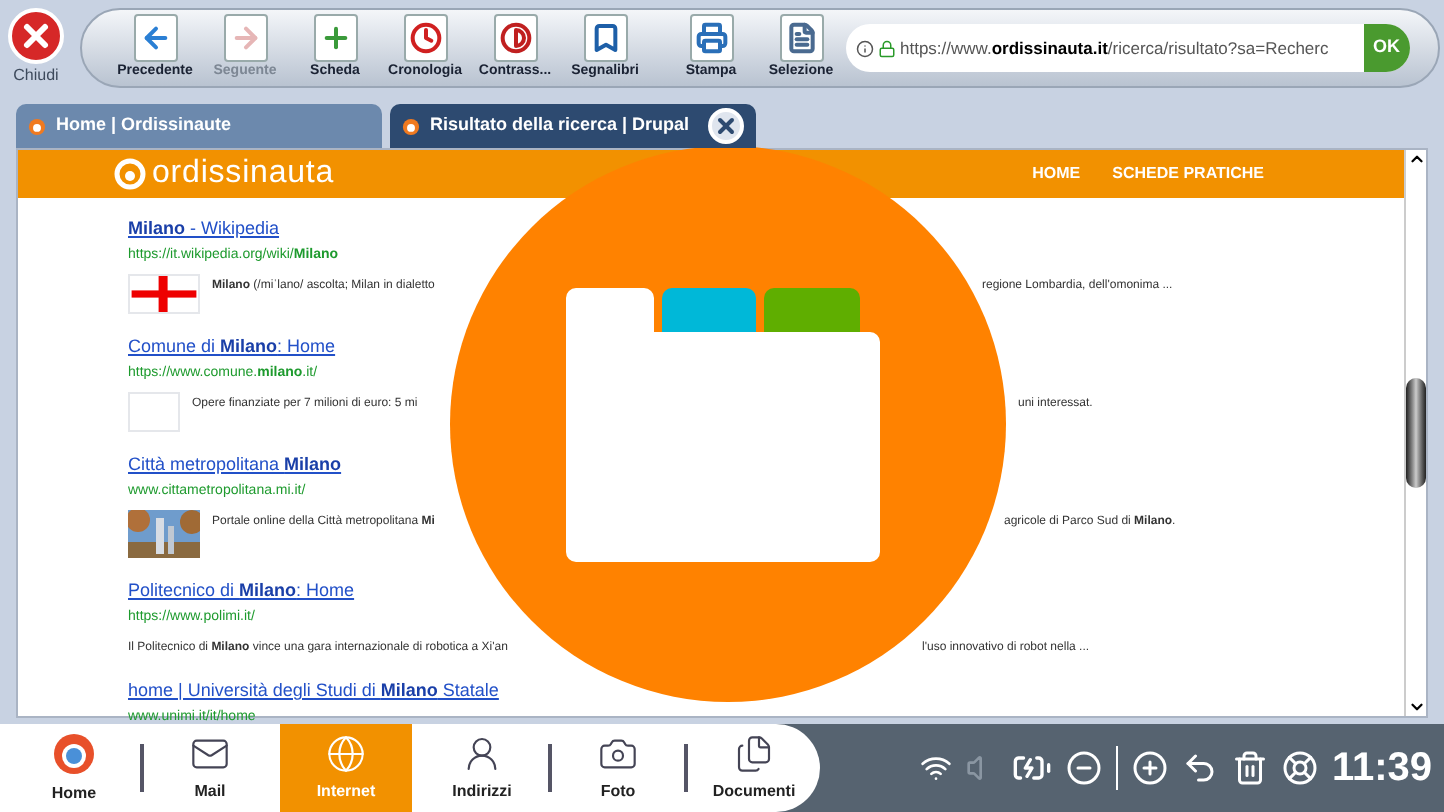 This screenshot has width=1444, height=812. What do you see at coordinates (210, 768) in the screenshot?
I see `dock-item: Mail` at bounding box center [210, 768].